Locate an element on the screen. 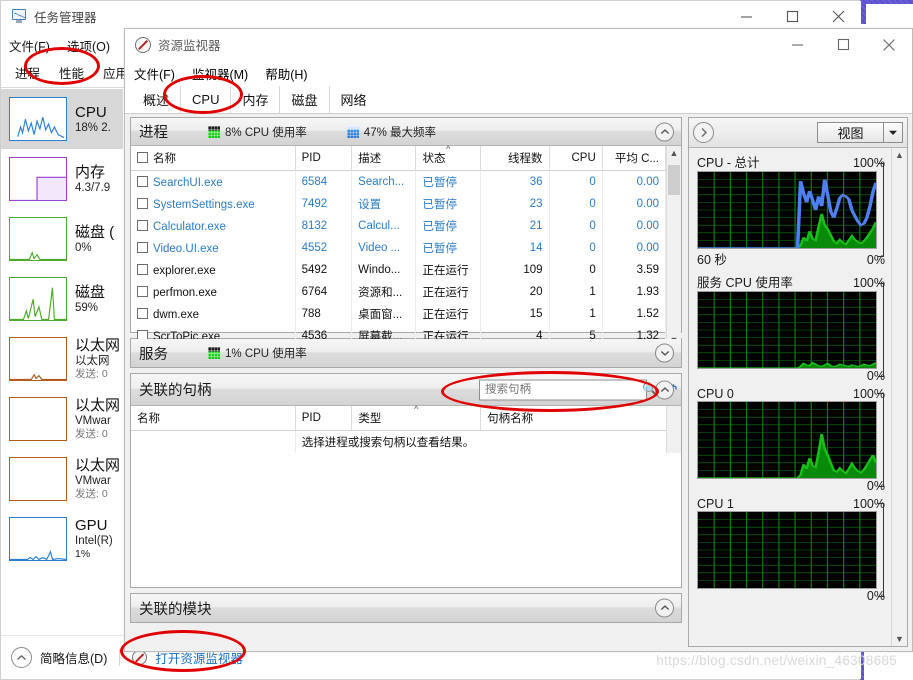 The width and height of the screenshot is (913, 680). processes-panel-title: 进程 is located at coordinates (153, 133).